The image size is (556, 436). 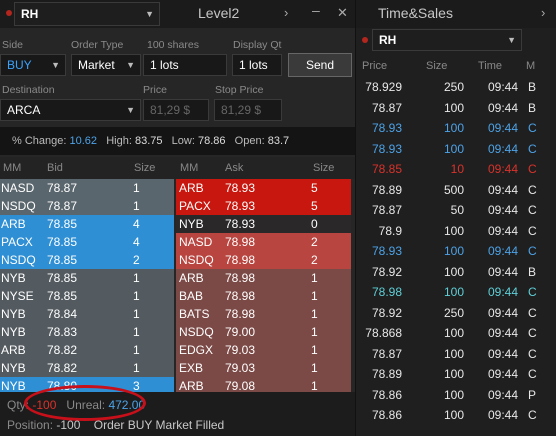 I want to click on trade-row: 78.87 100 09:44 B, so click(x=456, y=108).